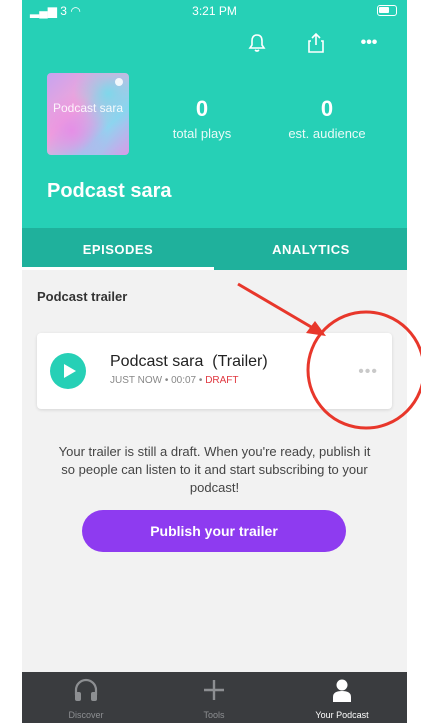  What do you see at coordinates (82, 296) in the screenshot?
I see `section-label-trailer: Podcast trailer` at bounding box center [82, 296].